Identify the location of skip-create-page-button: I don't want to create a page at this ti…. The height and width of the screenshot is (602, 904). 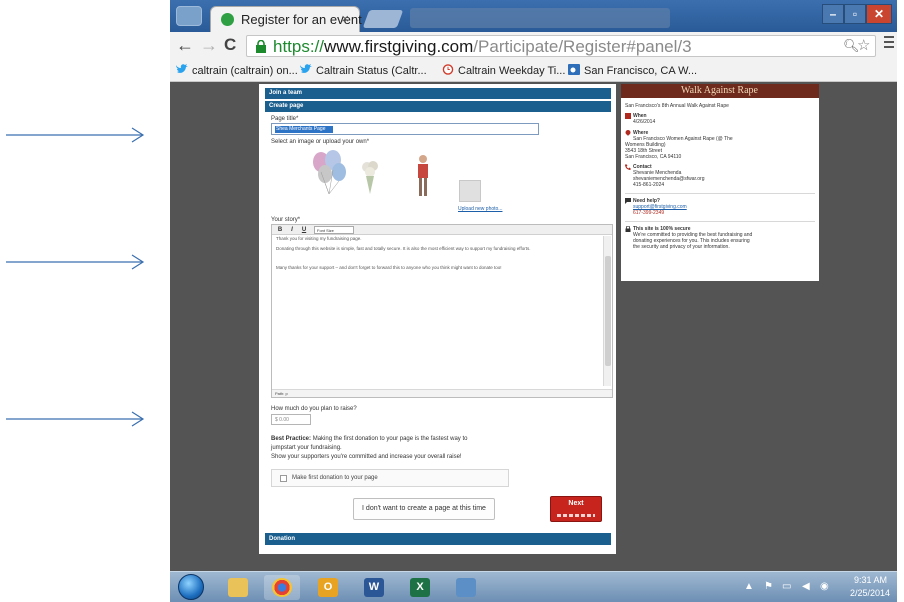
(424, 509).